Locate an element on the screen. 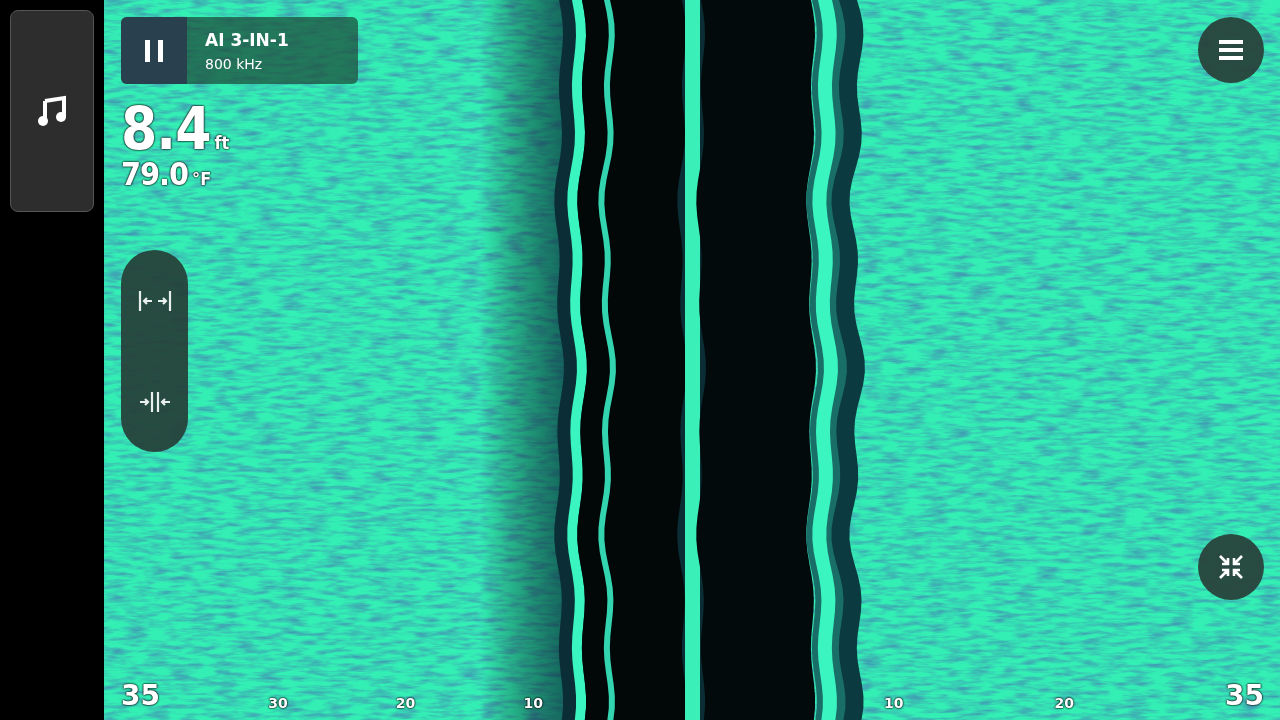 This screenshot has height=720, width=1280. music-note-icon is located at coordinates (52, 111).